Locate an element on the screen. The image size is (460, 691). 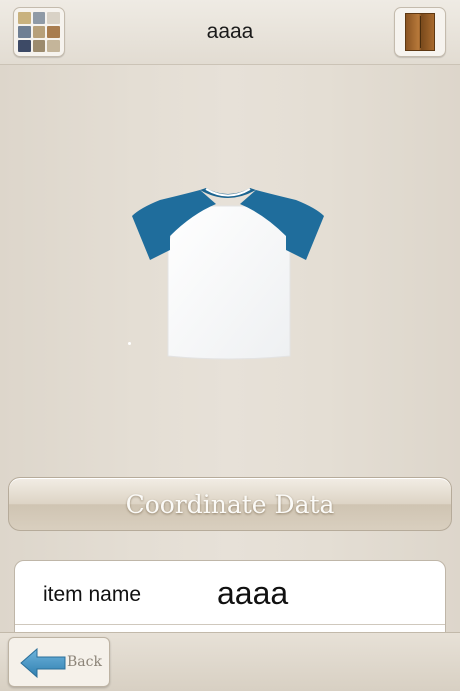
top-bar: aaaa is located at coordinates (230, 32).